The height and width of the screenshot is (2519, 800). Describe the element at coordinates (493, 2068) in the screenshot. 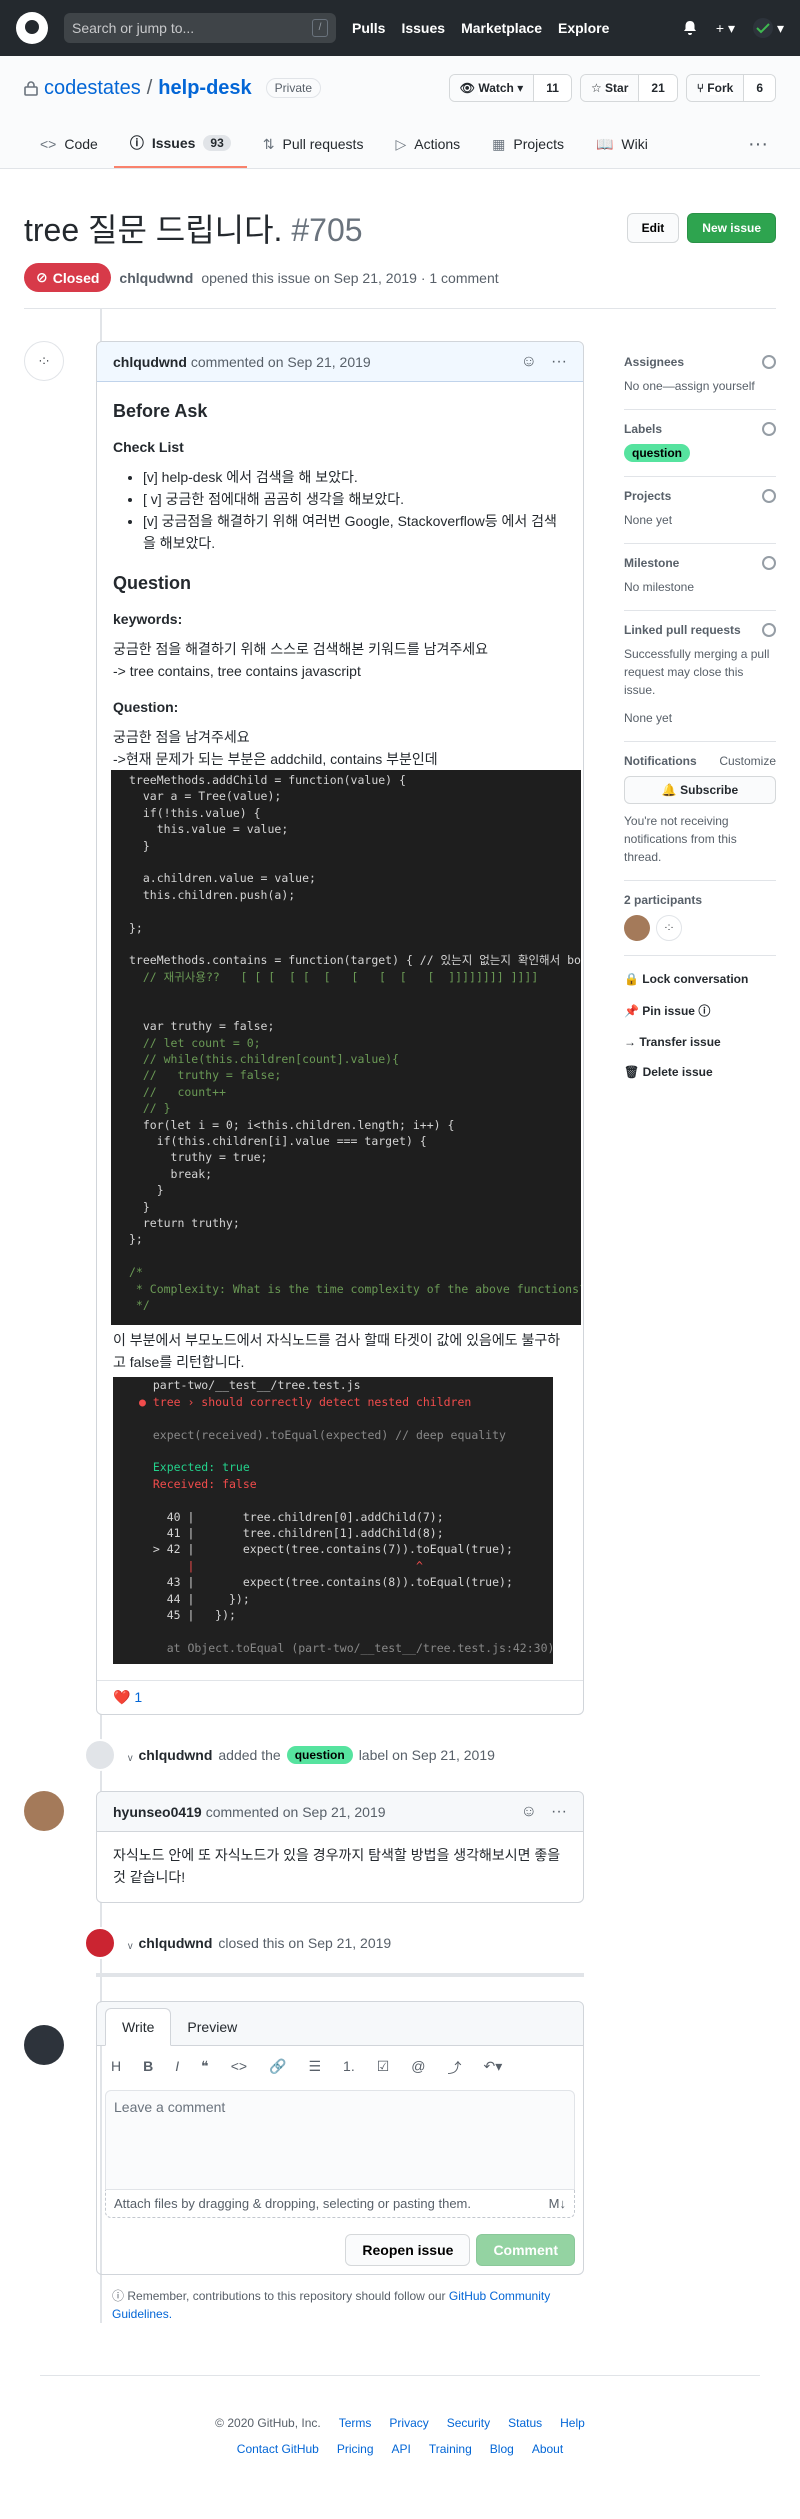

I see `reply-icon: ↶▾` at that location.